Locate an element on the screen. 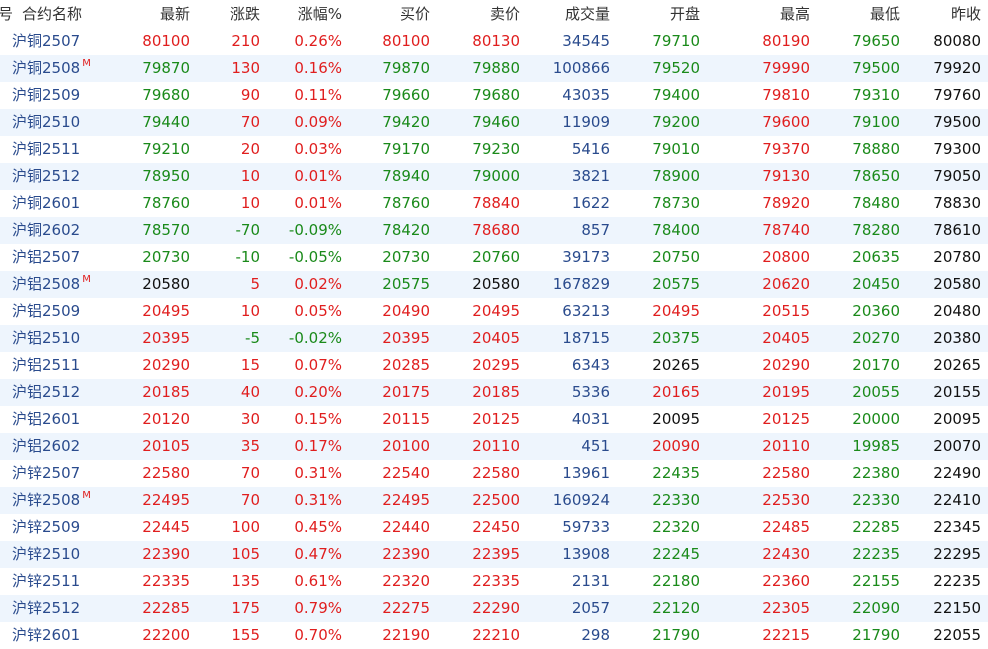  cell-name: 沪铝2508 M is located at coordinates (67, 284).